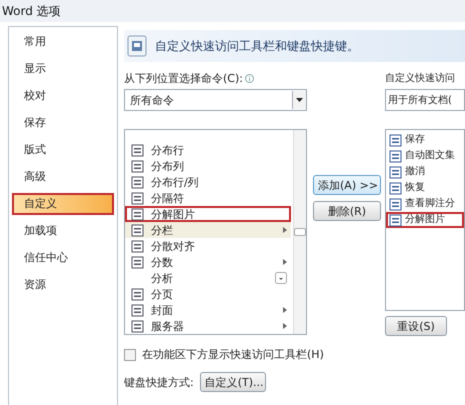 The image size is (465, 405). Describe the element at coordinates (208, 166) in the screenshot. I see `command-item: 分布列` at that location.